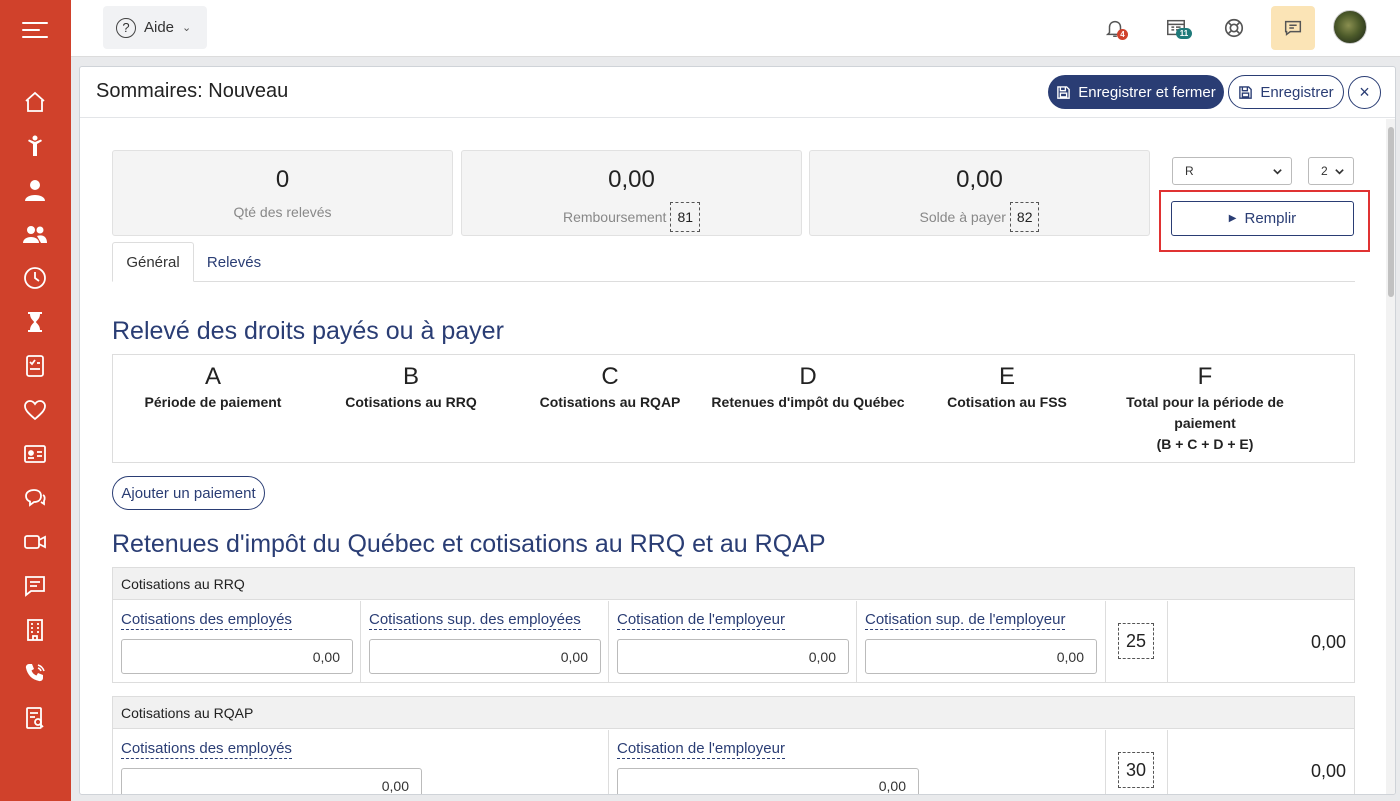 Image resolution: width=1400 pixels, height=801 pixels. Describe the element at coordinates (962, 217) in the screenshot. I see `balance-label: Solde à payer` at that location.